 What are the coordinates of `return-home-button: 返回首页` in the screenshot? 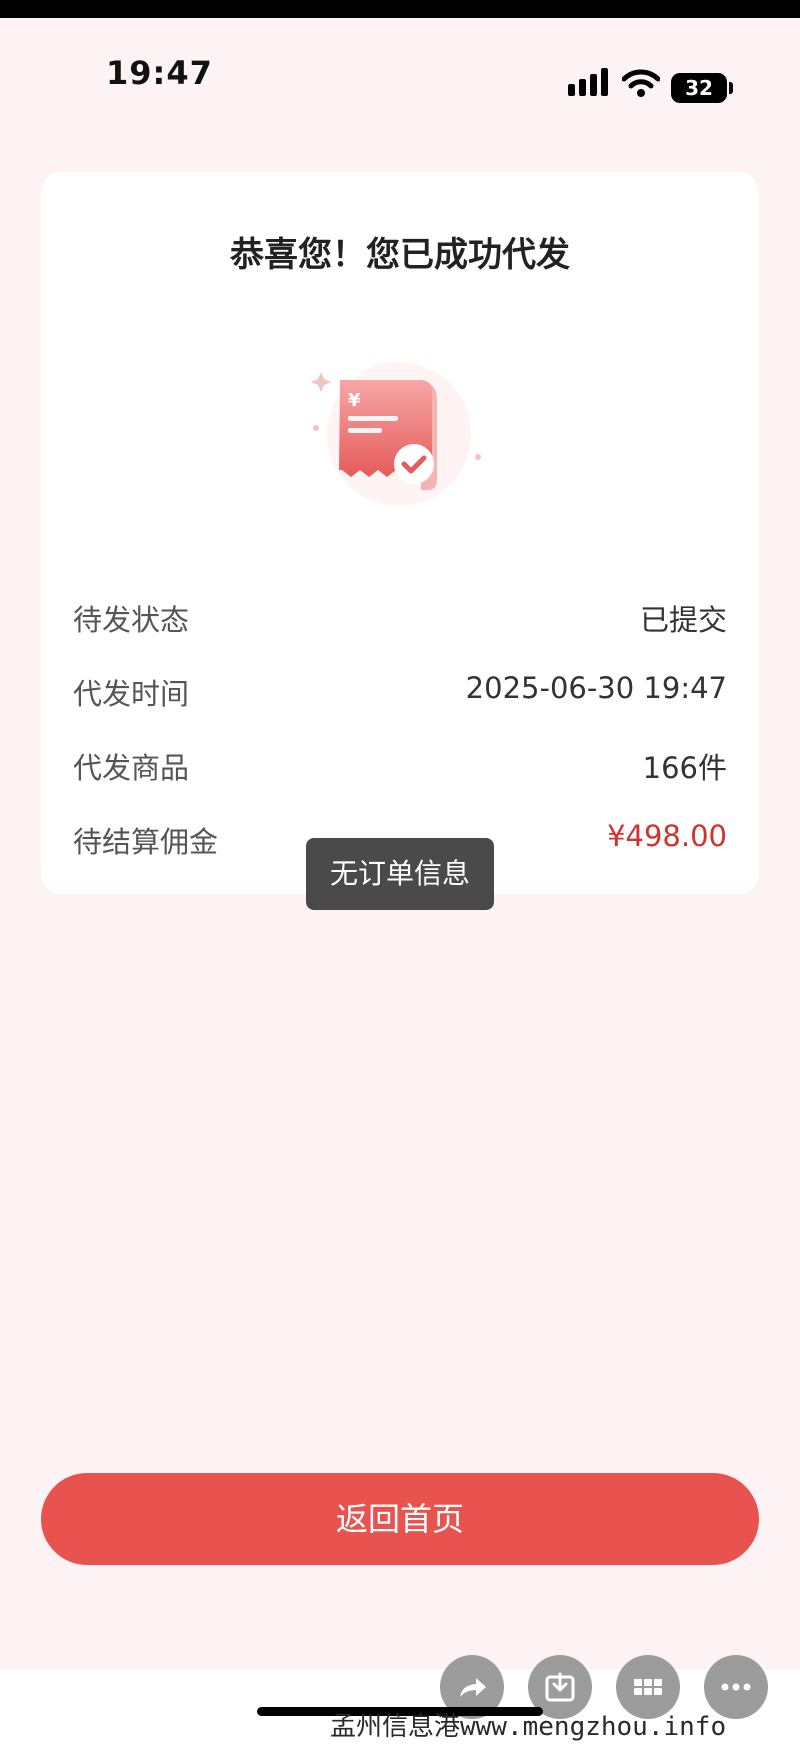 It's located at (400, 1519).